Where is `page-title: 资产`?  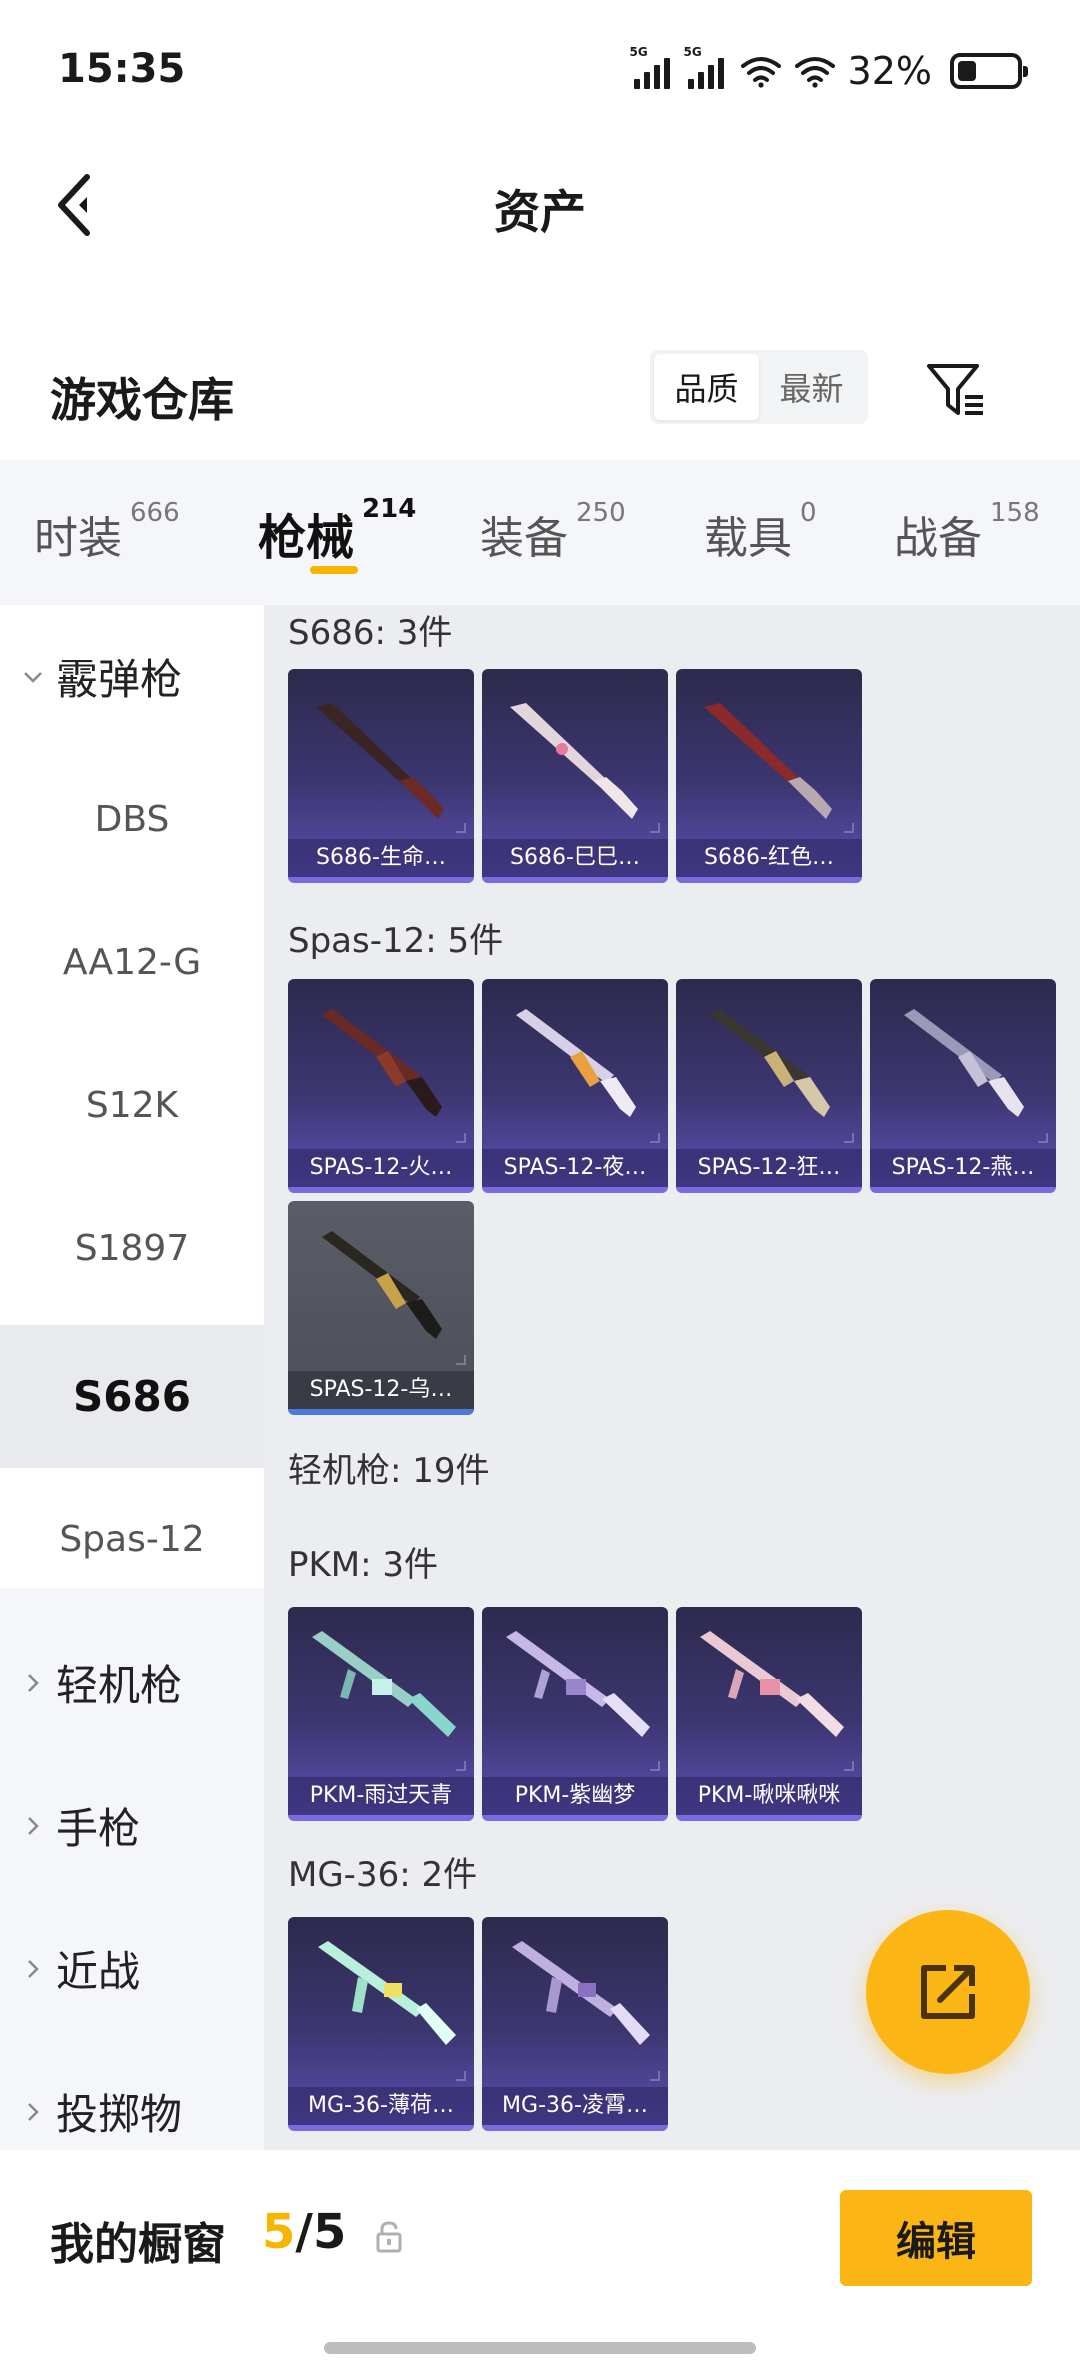
page-title: 资产 is located at coordinates (540, 212).